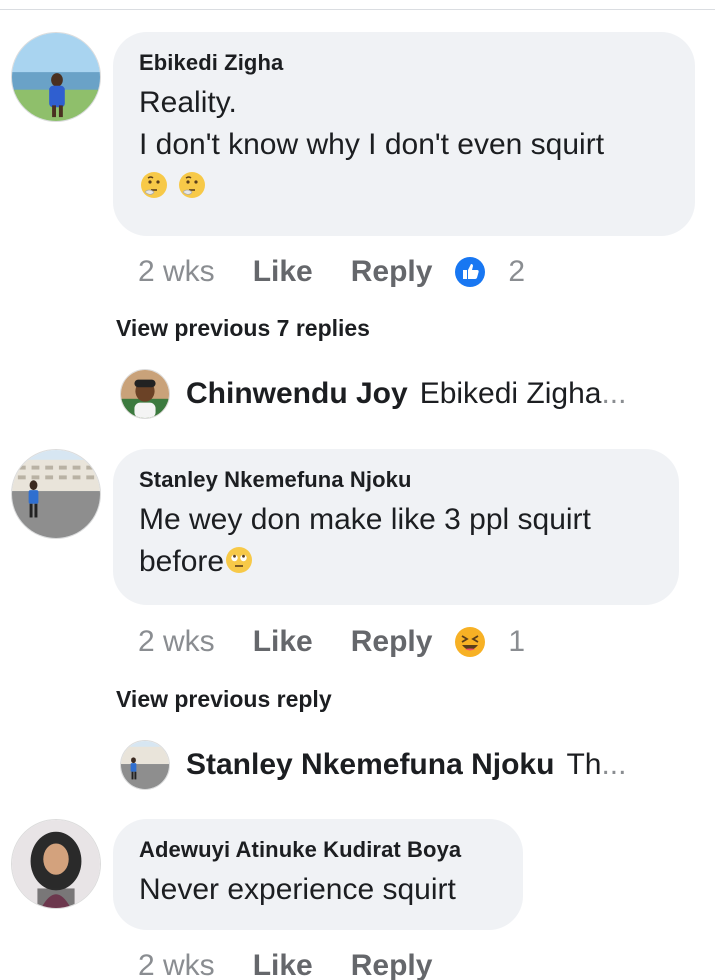 This screenshot has height=980, width=715. I want to click on comment-line: Me wey don make like 3 ppl squirt, so click(396, 520).